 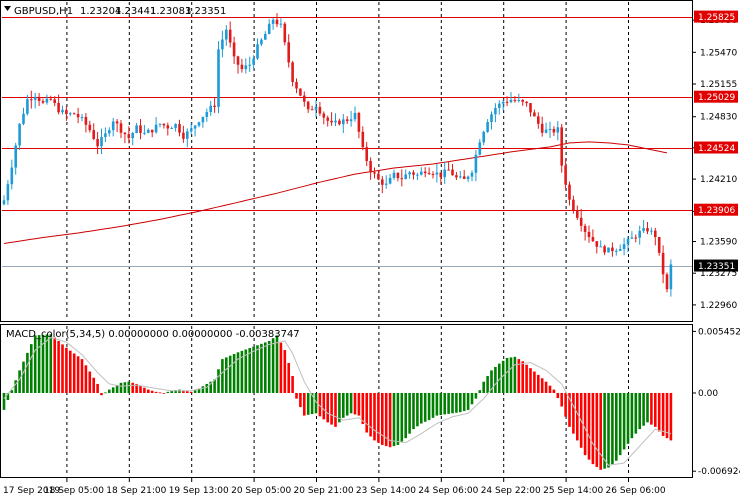 What do you see at coordinates (386, 491) in the screenshot?
I see `time-label: 23 Sep 14:00` at bounding box center [386, 491].